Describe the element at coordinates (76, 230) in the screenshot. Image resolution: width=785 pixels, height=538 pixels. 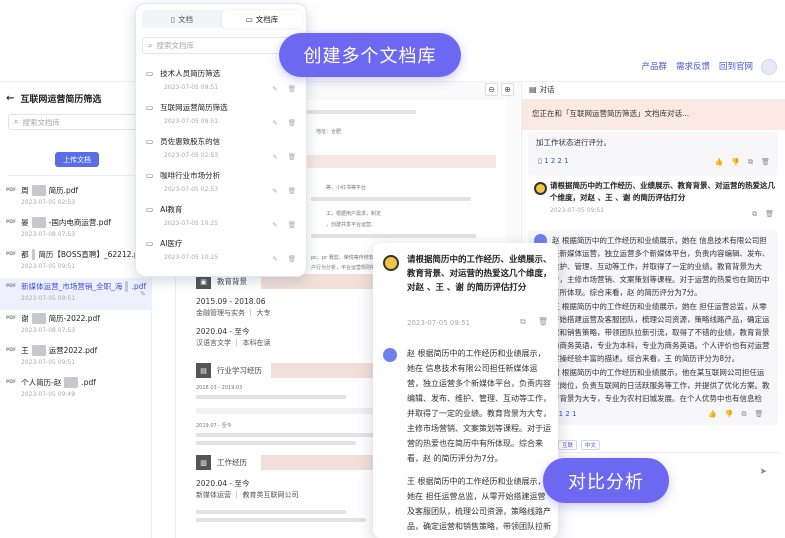
I see `file-item: PDF 晏 -国内电商运营.pdf 2023-07-08 07:53` at that location.